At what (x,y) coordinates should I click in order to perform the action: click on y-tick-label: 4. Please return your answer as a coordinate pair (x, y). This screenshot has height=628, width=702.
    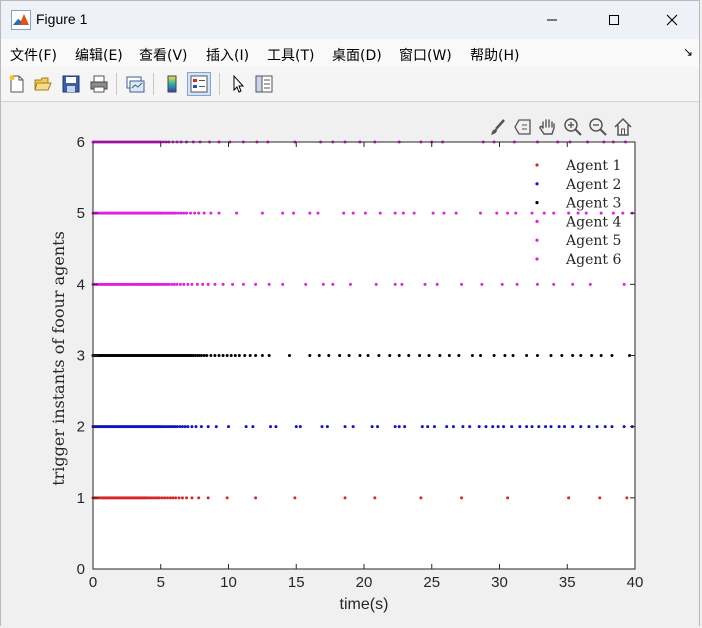
    Looking at the image, I should click on (81, 284).